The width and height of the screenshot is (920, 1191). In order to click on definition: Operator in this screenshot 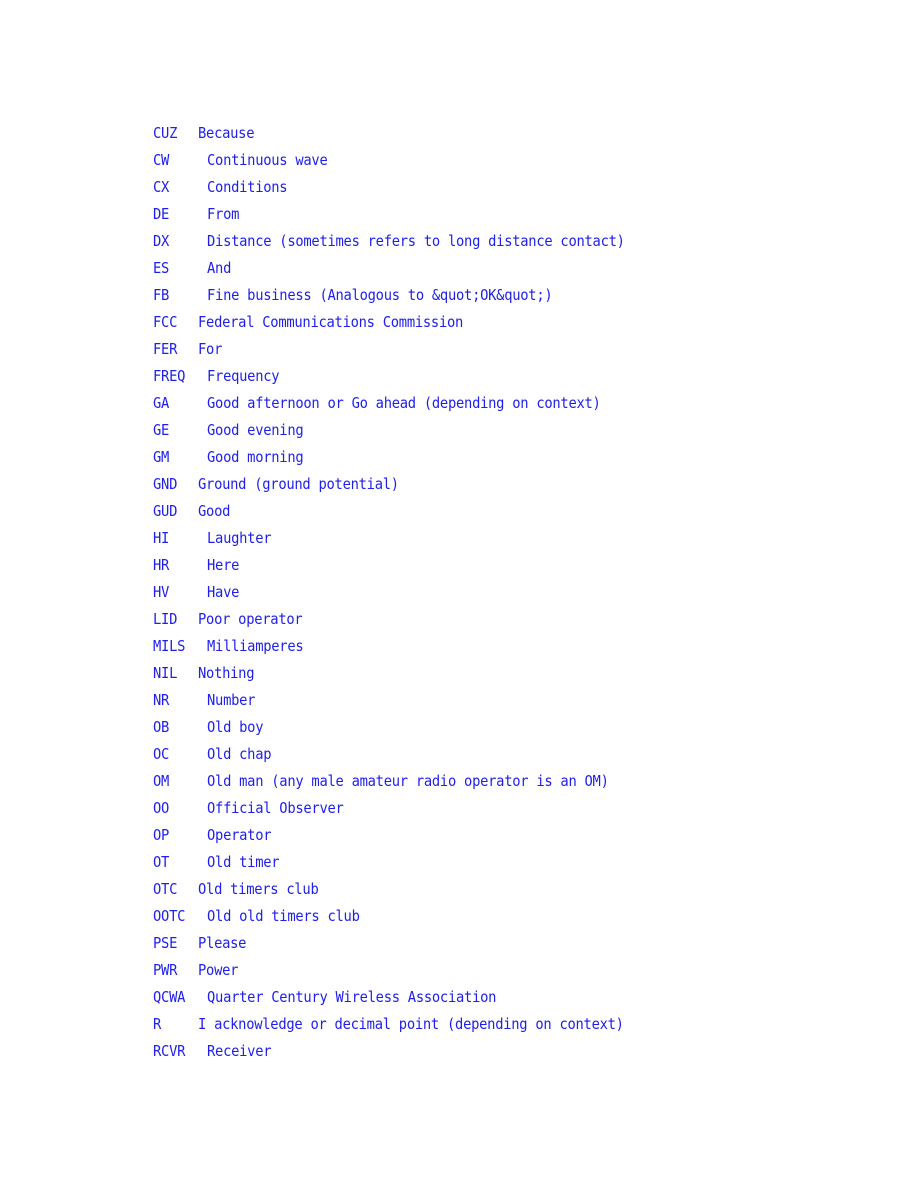, I will do `click(239, 835)`.